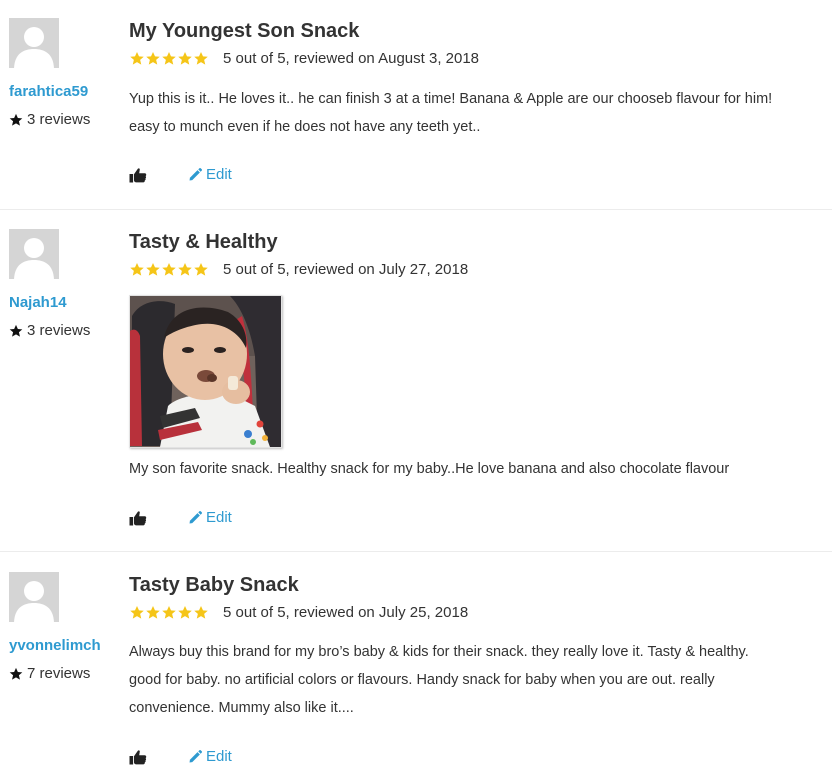 This screenshot has width=832, height=780. I want to click on rating-row: 5 out of 5, reviewed on July 25, 2018, so click(298, 612).